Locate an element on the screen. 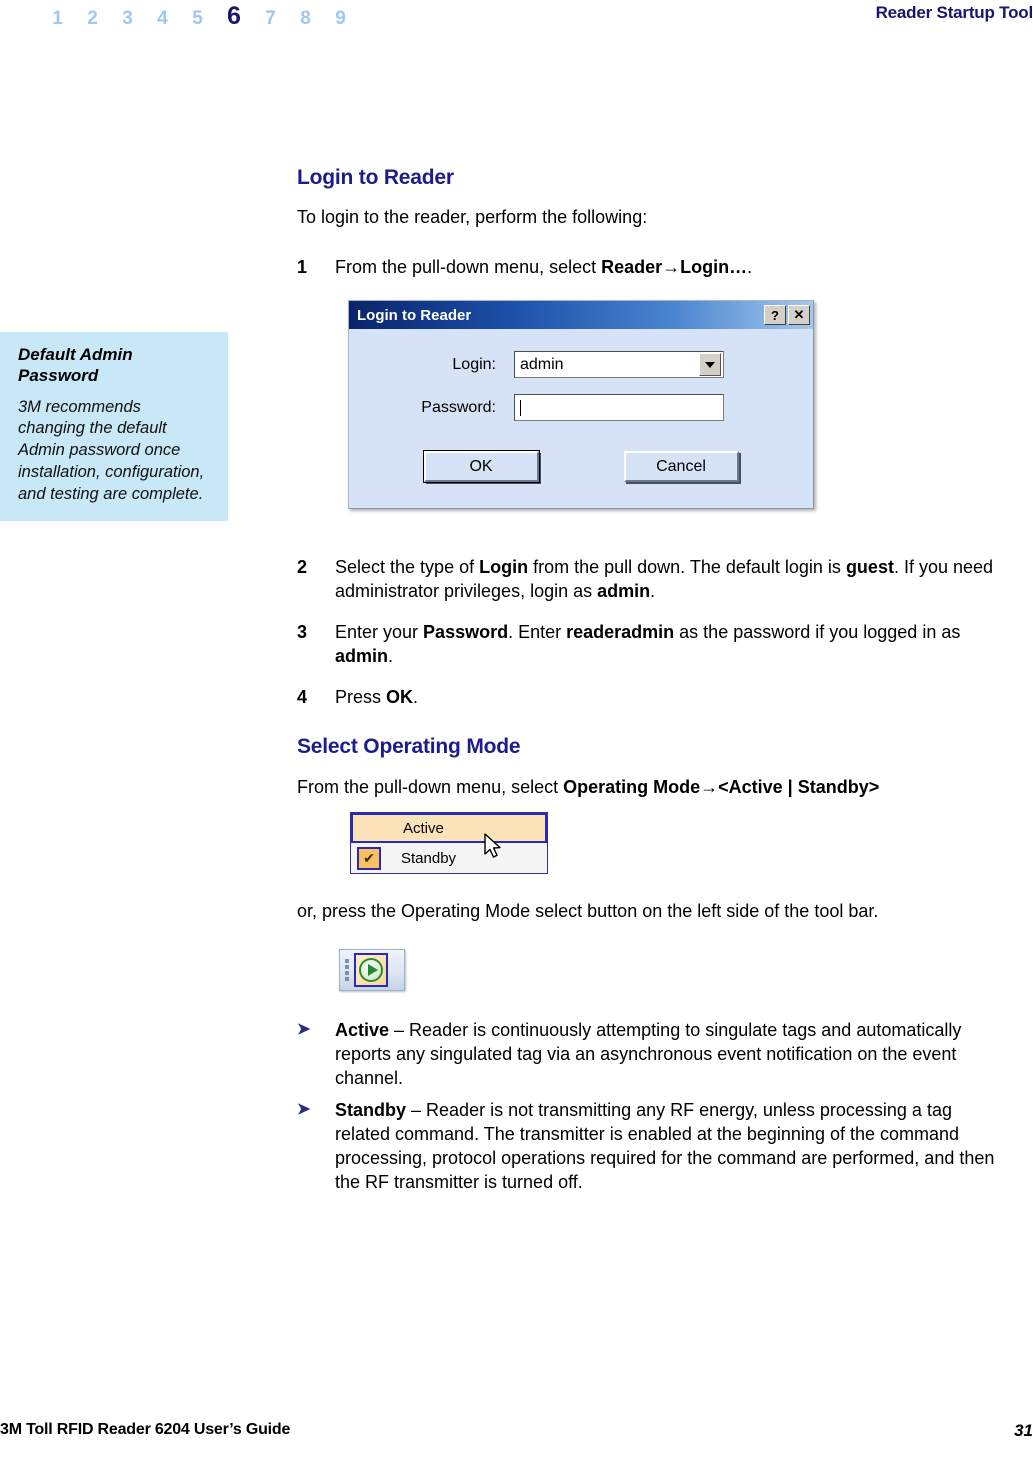 The image size is (1033, 1463). operating-mode-context-menu: Active ✔ Standby is located at coordinates (449, 843).